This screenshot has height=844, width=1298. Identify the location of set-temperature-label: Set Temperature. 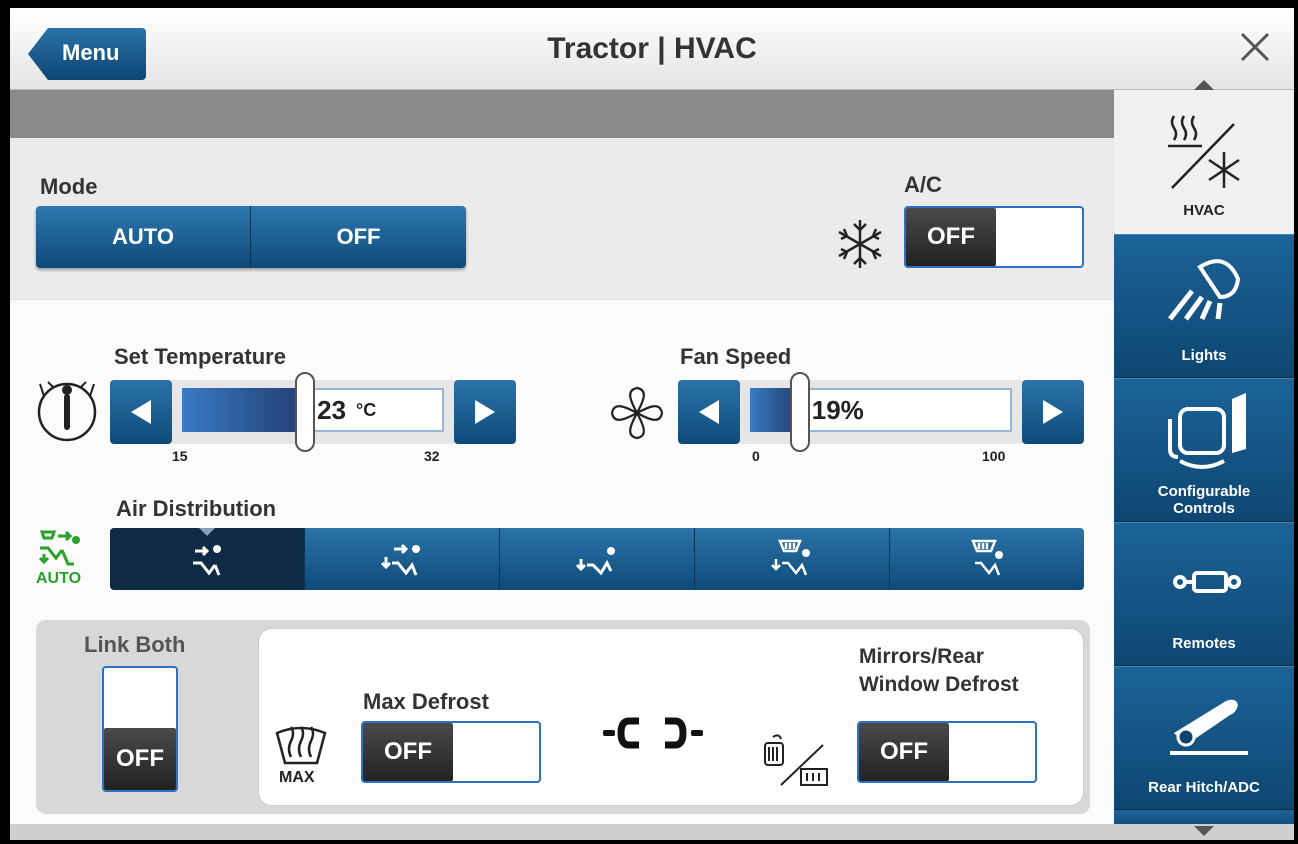
(200, 356).